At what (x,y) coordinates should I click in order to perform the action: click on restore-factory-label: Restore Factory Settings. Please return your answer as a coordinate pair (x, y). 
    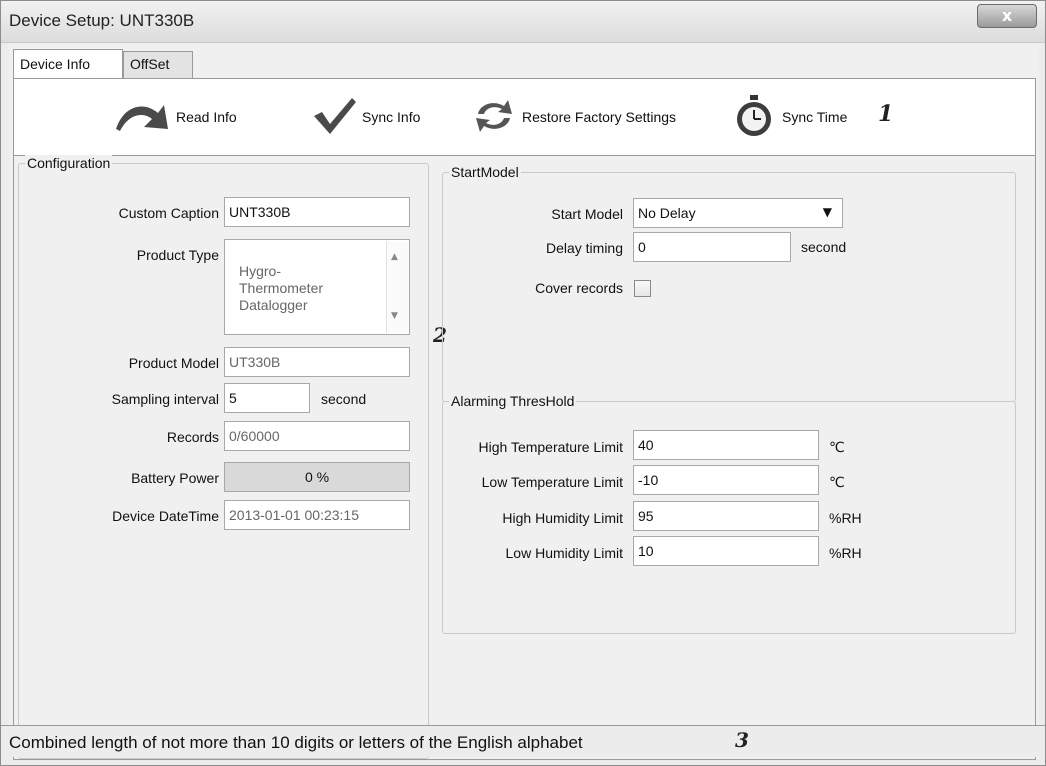
    Looking at the image, I should click on (599, 117).